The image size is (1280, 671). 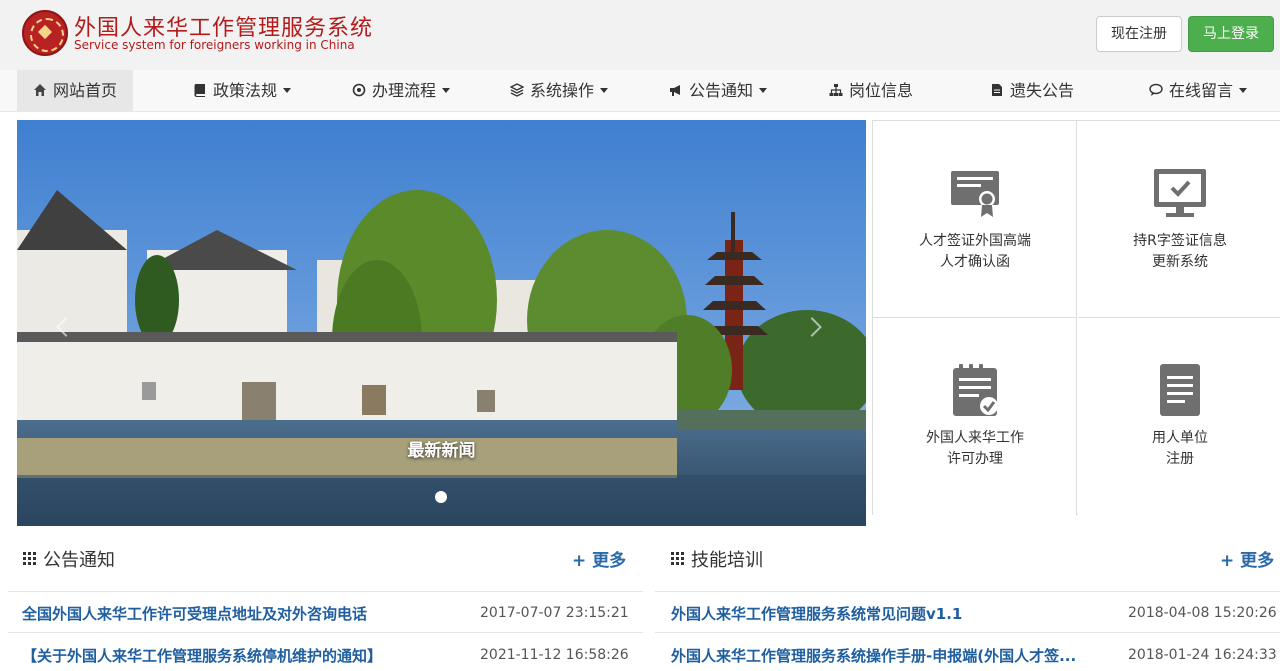 I want to click on training-item-title: 外国人来华工作管理服务系统常见问题v1.1, so click(x=891, y=613).